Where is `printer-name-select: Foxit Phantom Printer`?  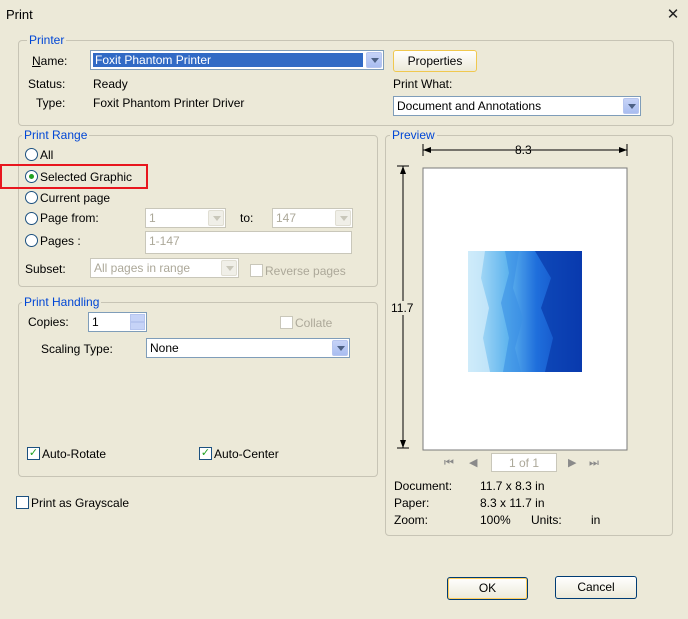 printer-name-select: Foxit Phantom Printer is located at coordinates (237, 60).